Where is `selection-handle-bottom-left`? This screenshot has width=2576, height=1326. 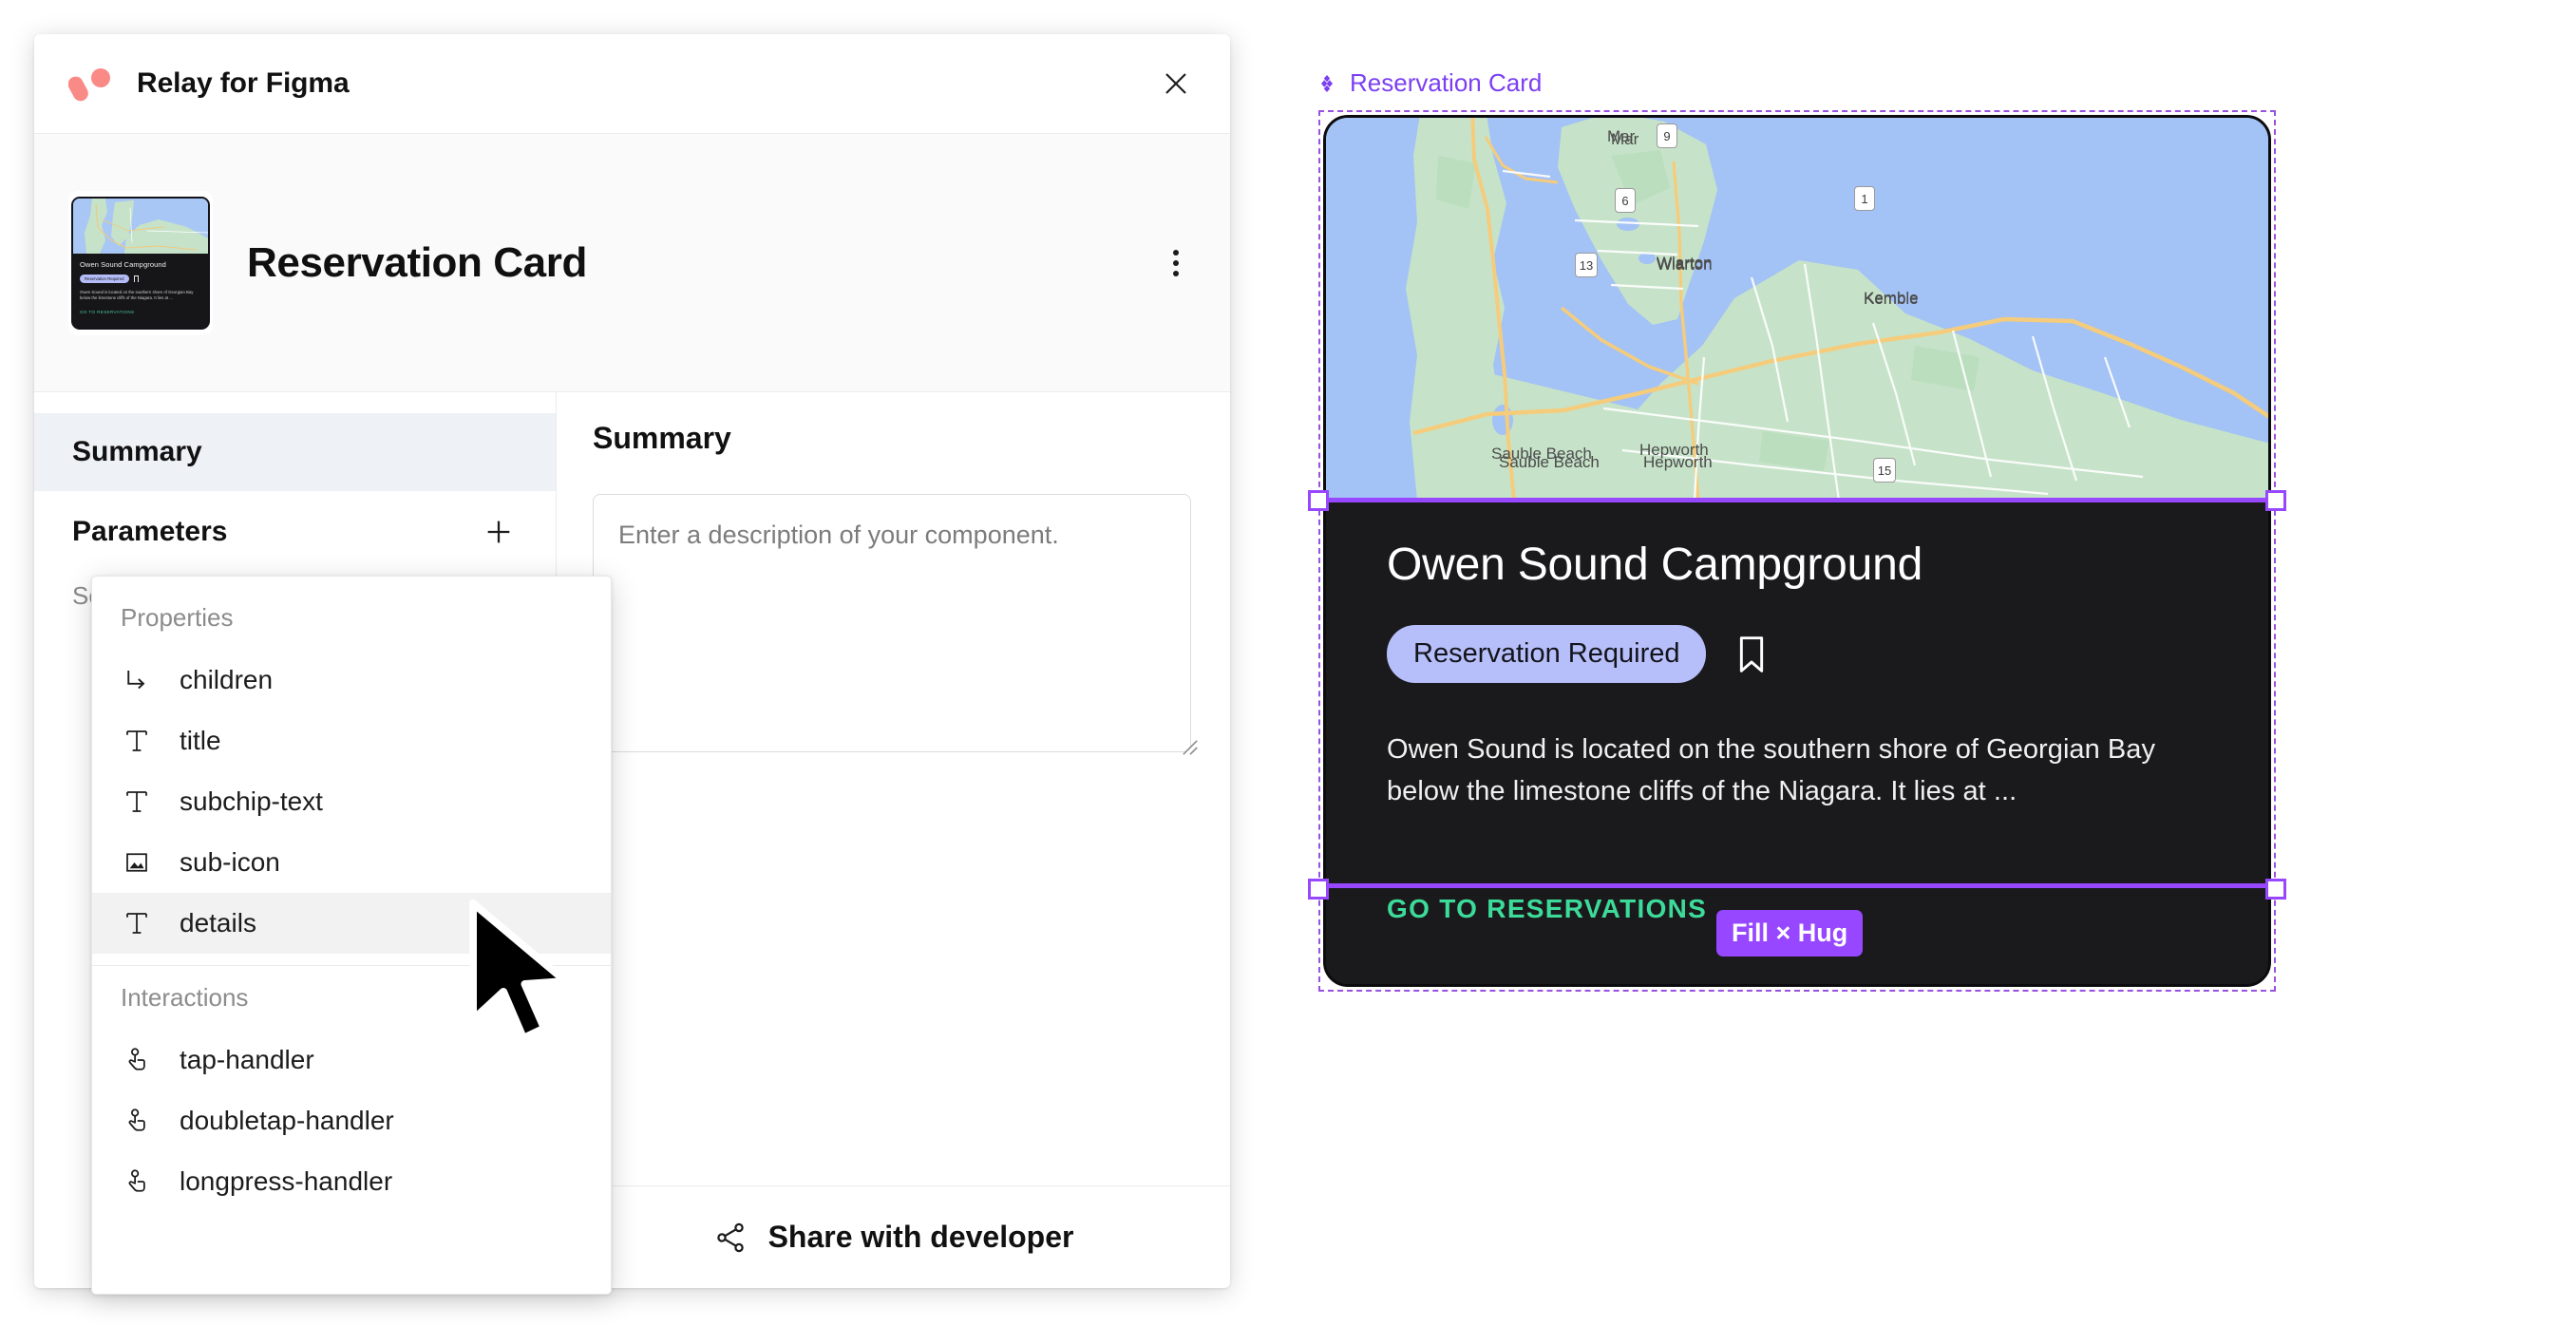 selection-handle-bottom-left is located at coordinates (1318, 889).